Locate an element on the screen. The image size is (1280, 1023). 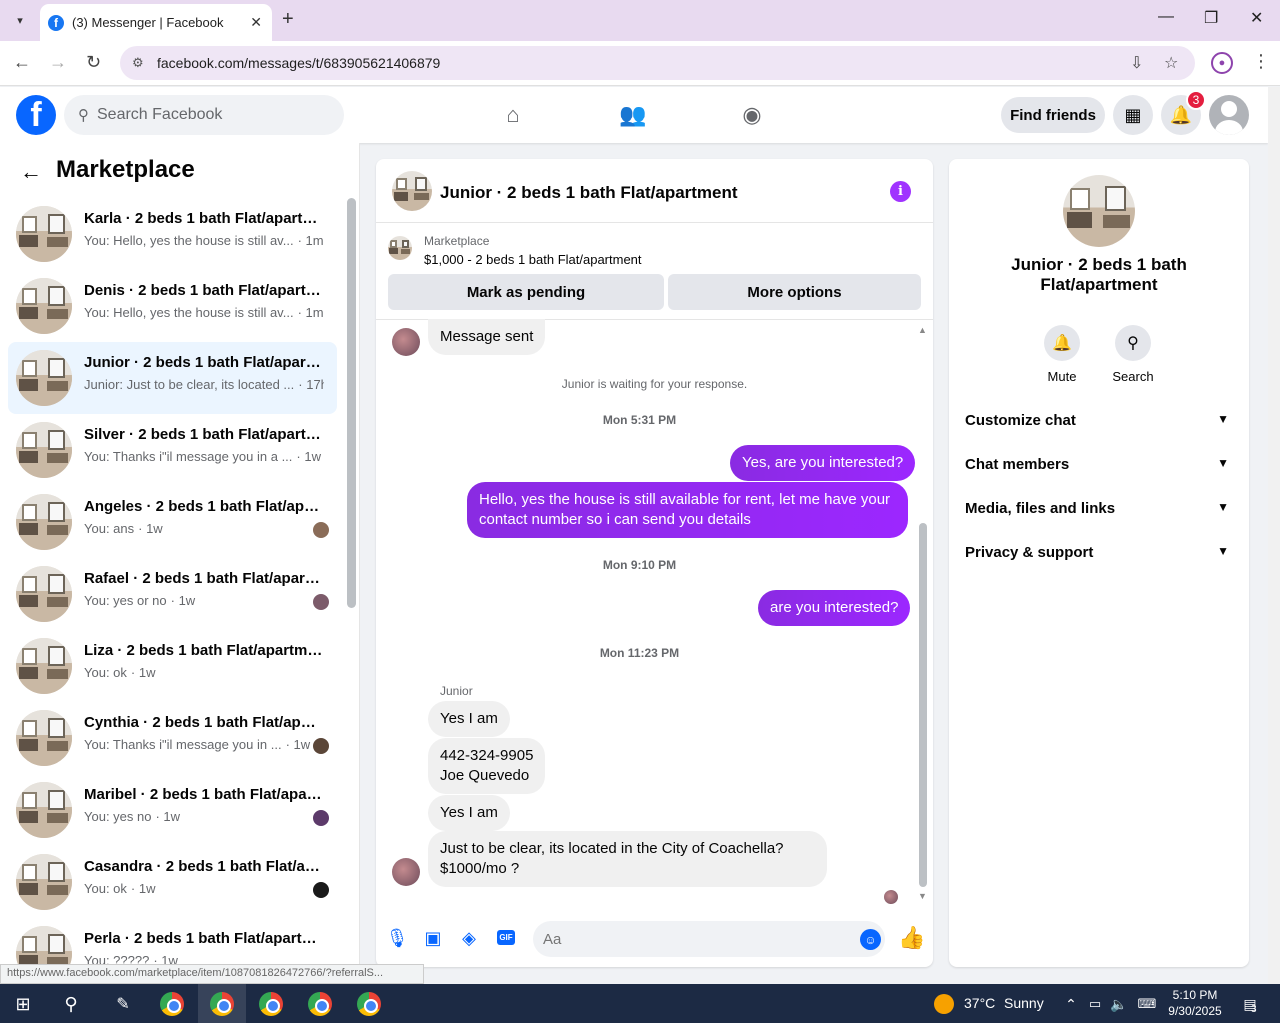
facebook-logo-icon: f is located at coordinates (36, 115).